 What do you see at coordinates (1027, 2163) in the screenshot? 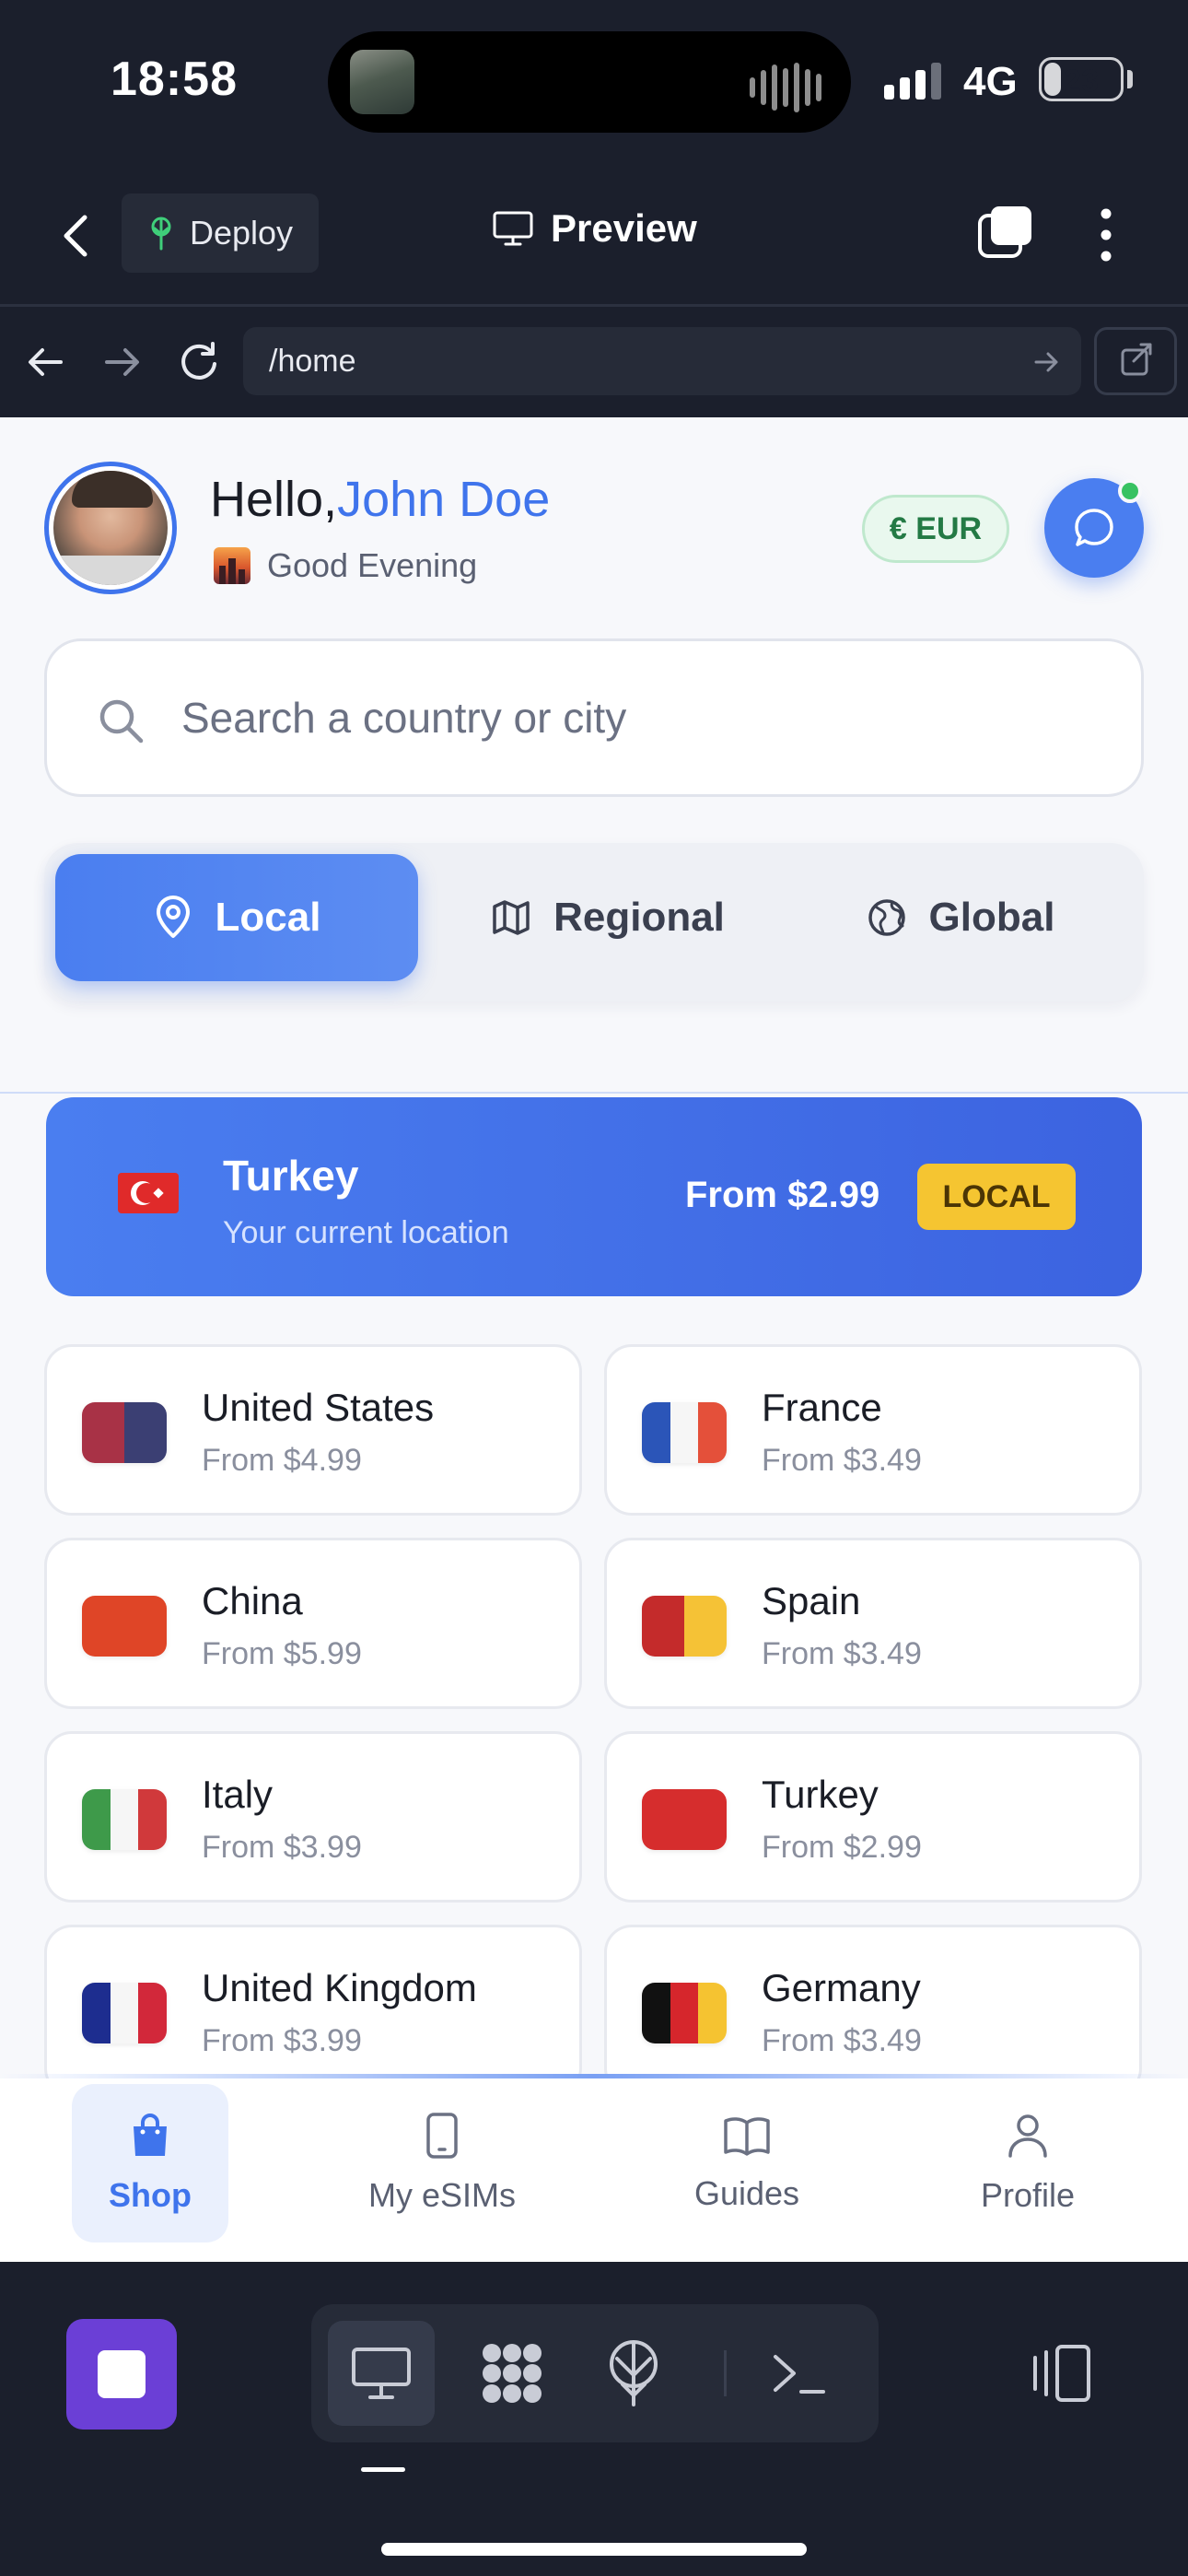
I see `tab-profile: Profile` at bounding box center [1027, 2163].